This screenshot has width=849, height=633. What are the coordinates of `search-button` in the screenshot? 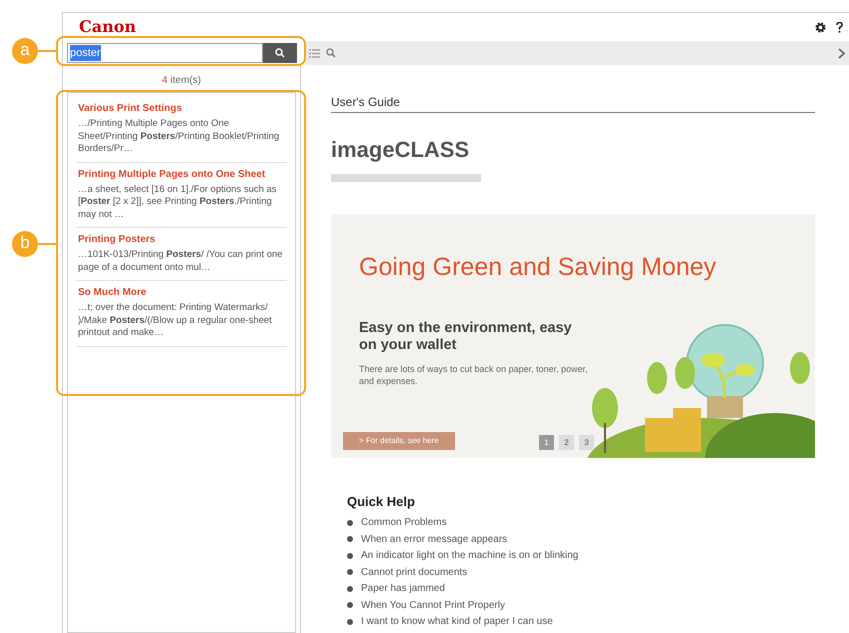 It's located at (280, 53).